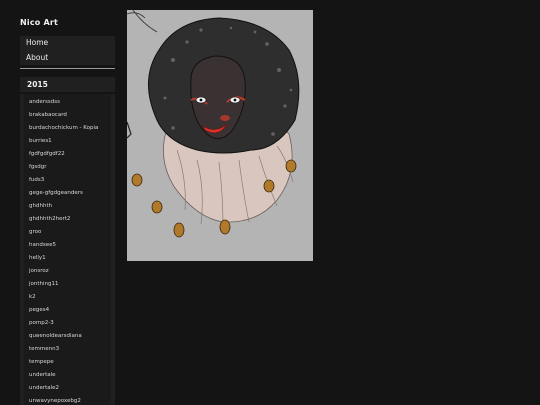  What do you see at coordinates (67, 180) in the screenshot?
I see `post-link: fuds3` at bounding box center [67, 180].